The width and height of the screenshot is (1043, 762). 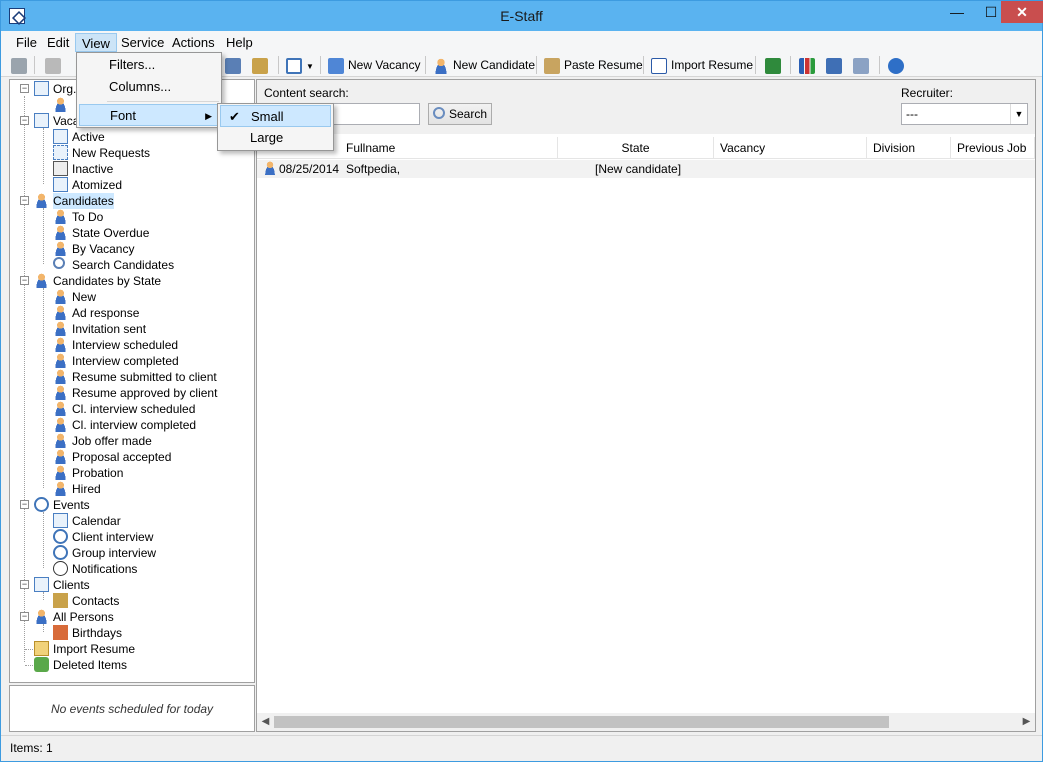 I want to click on report-icon, so click(x=834, y=65).